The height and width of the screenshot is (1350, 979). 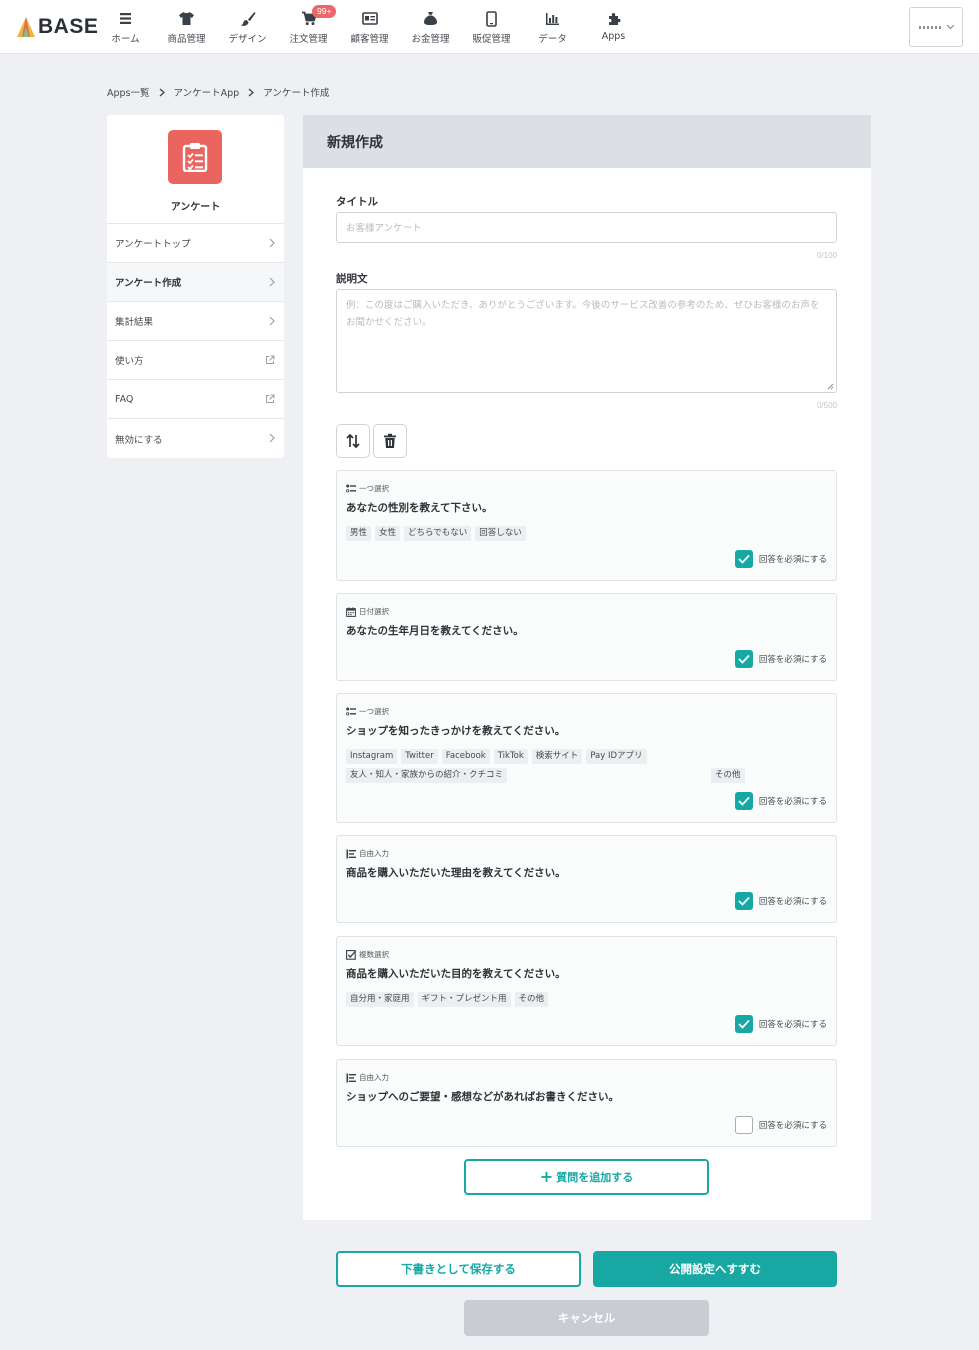 I want to click on question-type-label: 一つ選択, so click(x=374, y=488).